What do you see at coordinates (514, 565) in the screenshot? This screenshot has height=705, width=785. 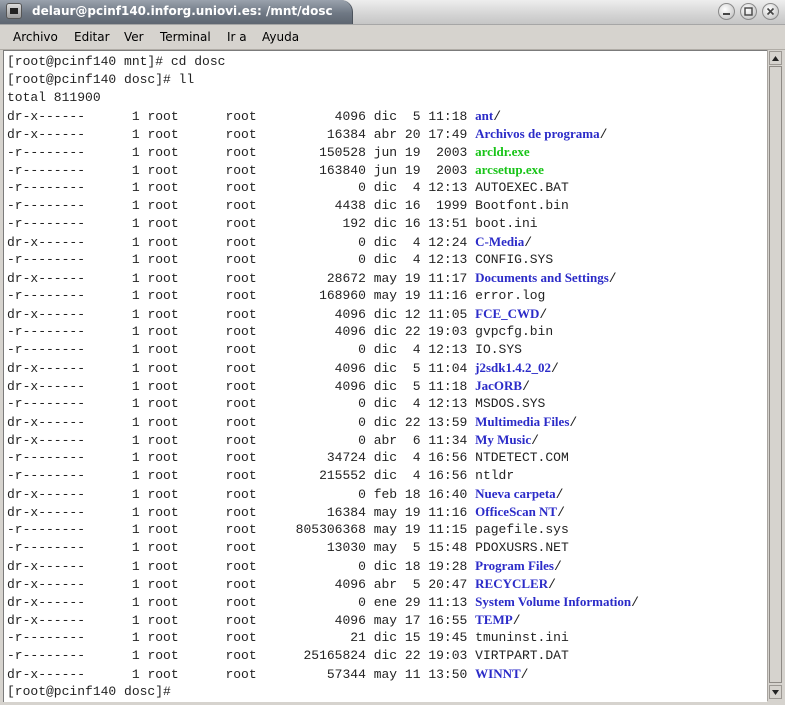 I see `directory-name: Program Files` at bounding box center [514, 565].